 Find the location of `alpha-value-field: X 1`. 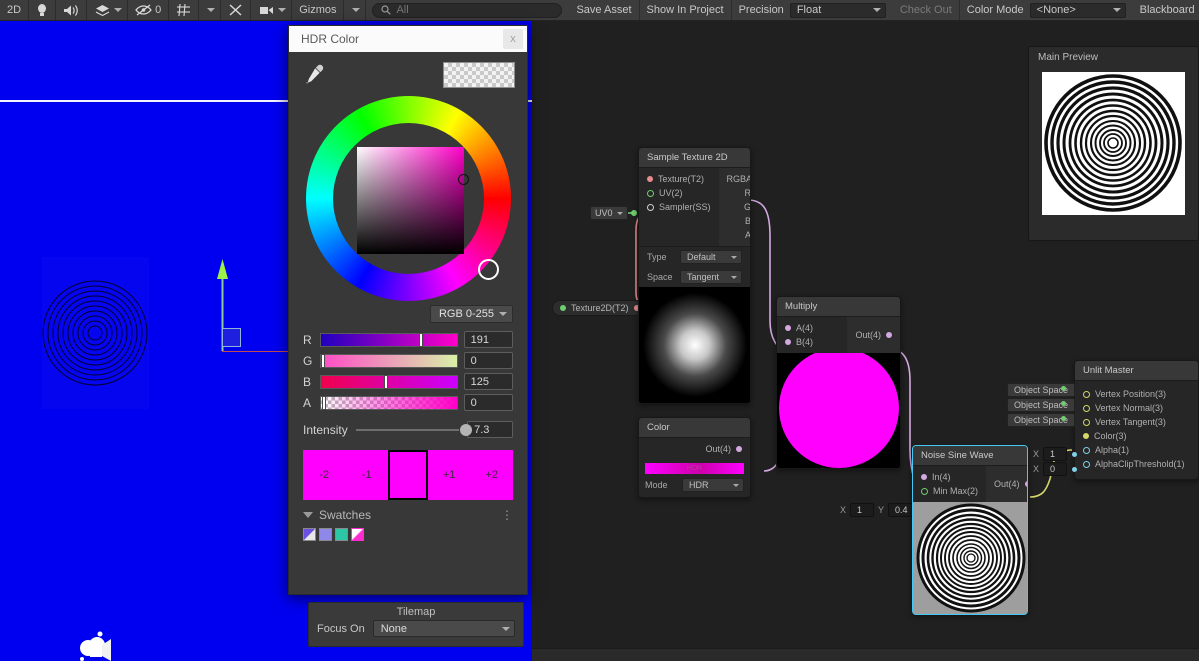

alpha-value-field: X 1 is located at coordinates (1054, 454).